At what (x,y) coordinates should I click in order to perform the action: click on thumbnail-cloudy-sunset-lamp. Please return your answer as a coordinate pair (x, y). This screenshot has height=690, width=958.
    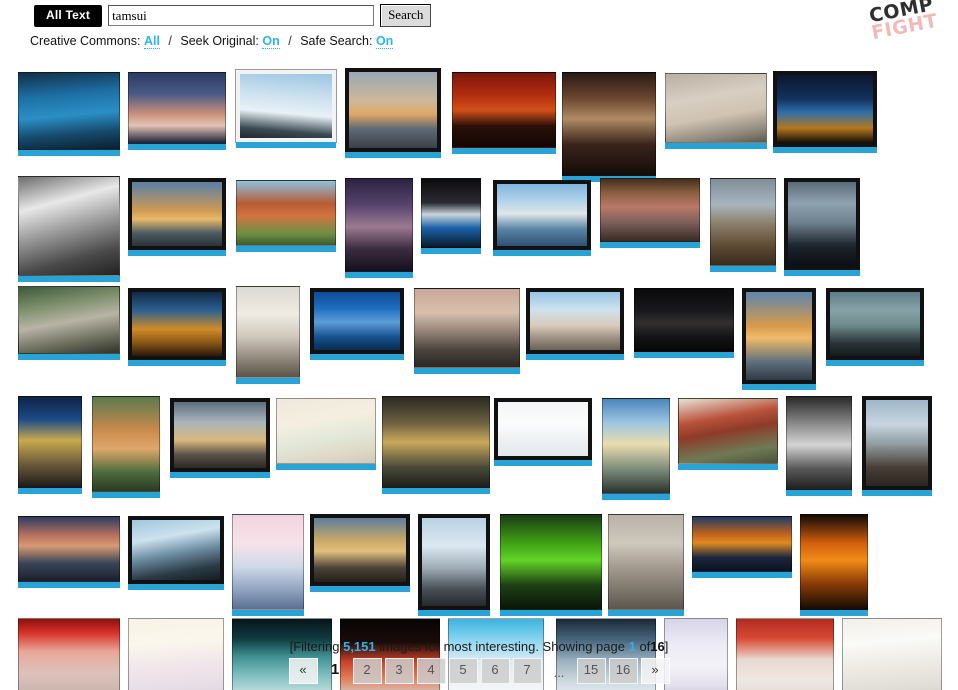
    Looking at the image, I should click on (220, 438).